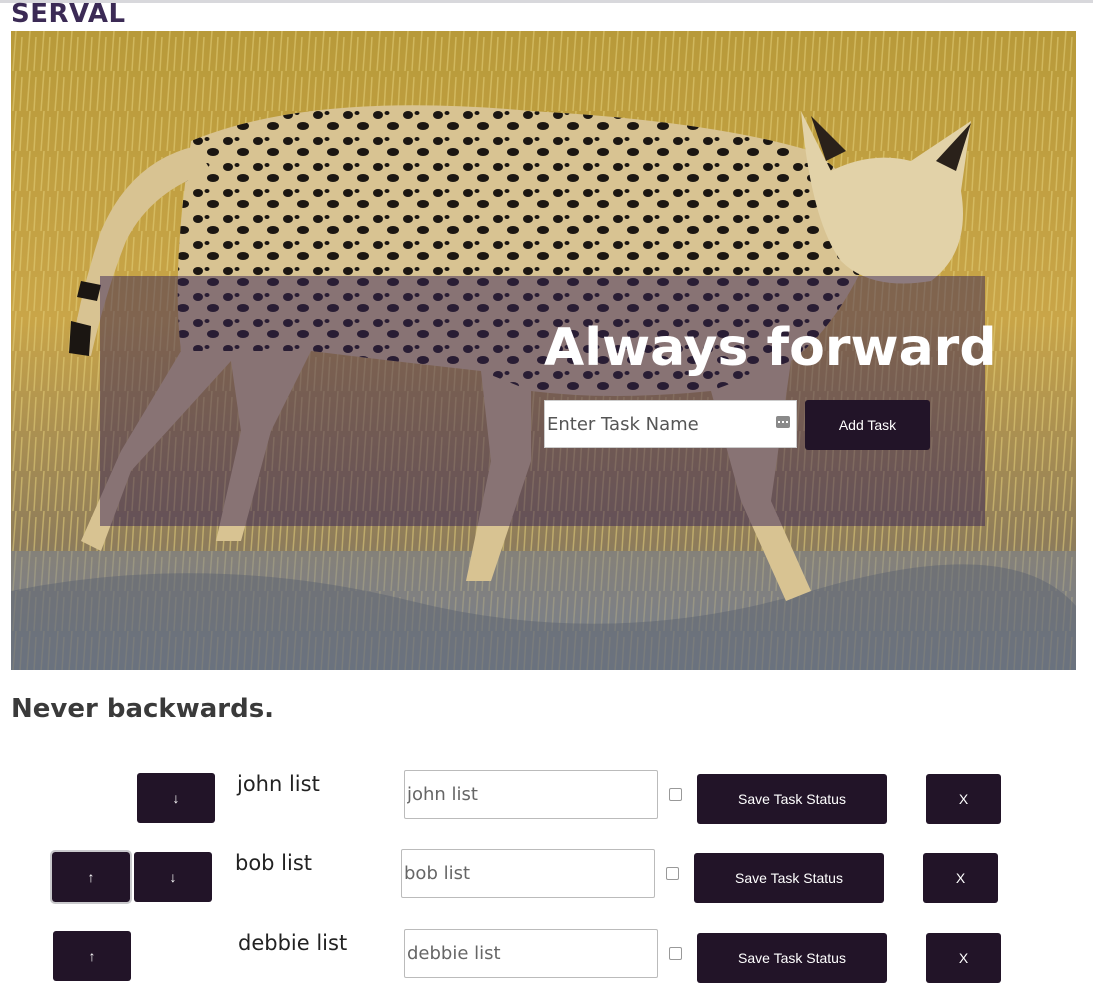 The width and height of the screenshot is (1093, 983). Describe the element at coordinates (770, 348) in the screenshot. I see `hero-headline: Always forward` at that location.